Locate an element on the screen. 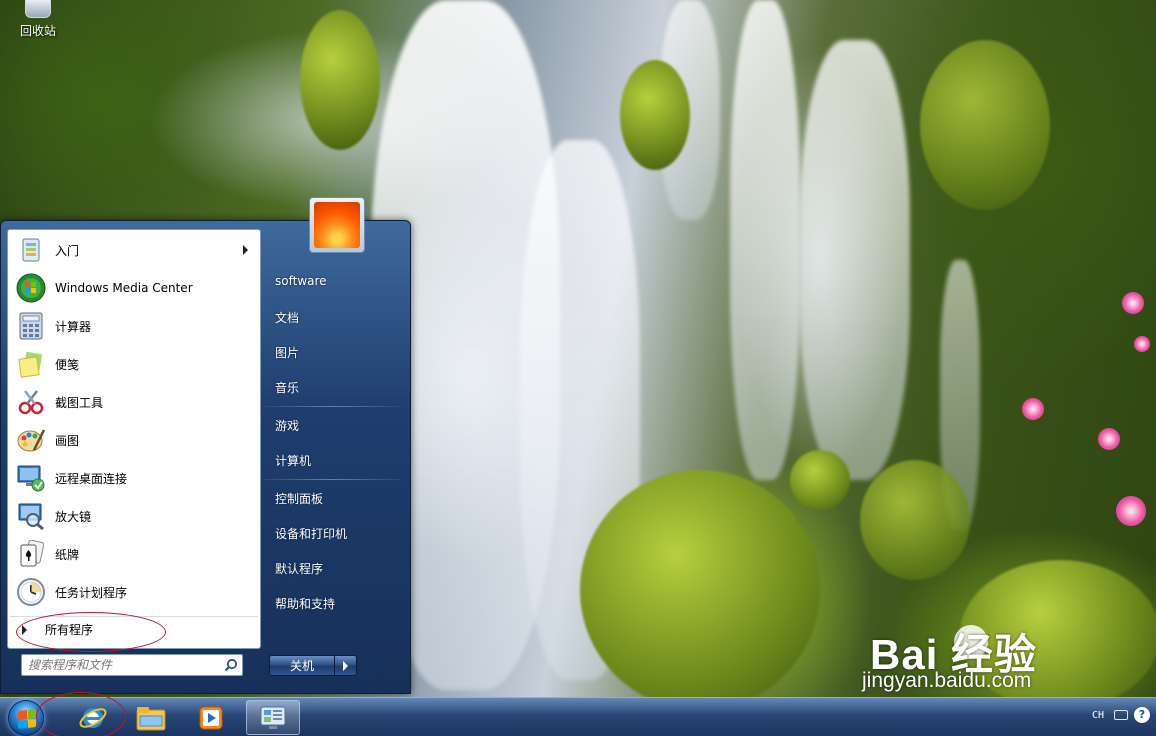 The width and height of the screenshot is (1156, 736). program-item-windows-media-center: Windows Media Center is located at coordinates (134, 288).